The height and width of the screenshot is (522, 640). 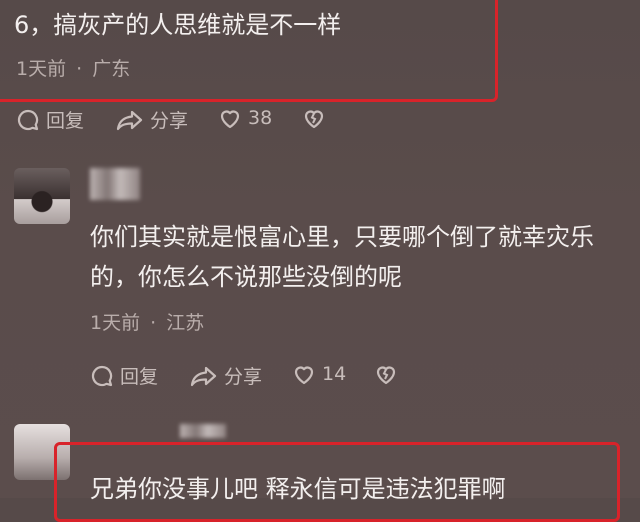 I want to click on comment-2-share-button: 分享, so click(x=226, y=375).